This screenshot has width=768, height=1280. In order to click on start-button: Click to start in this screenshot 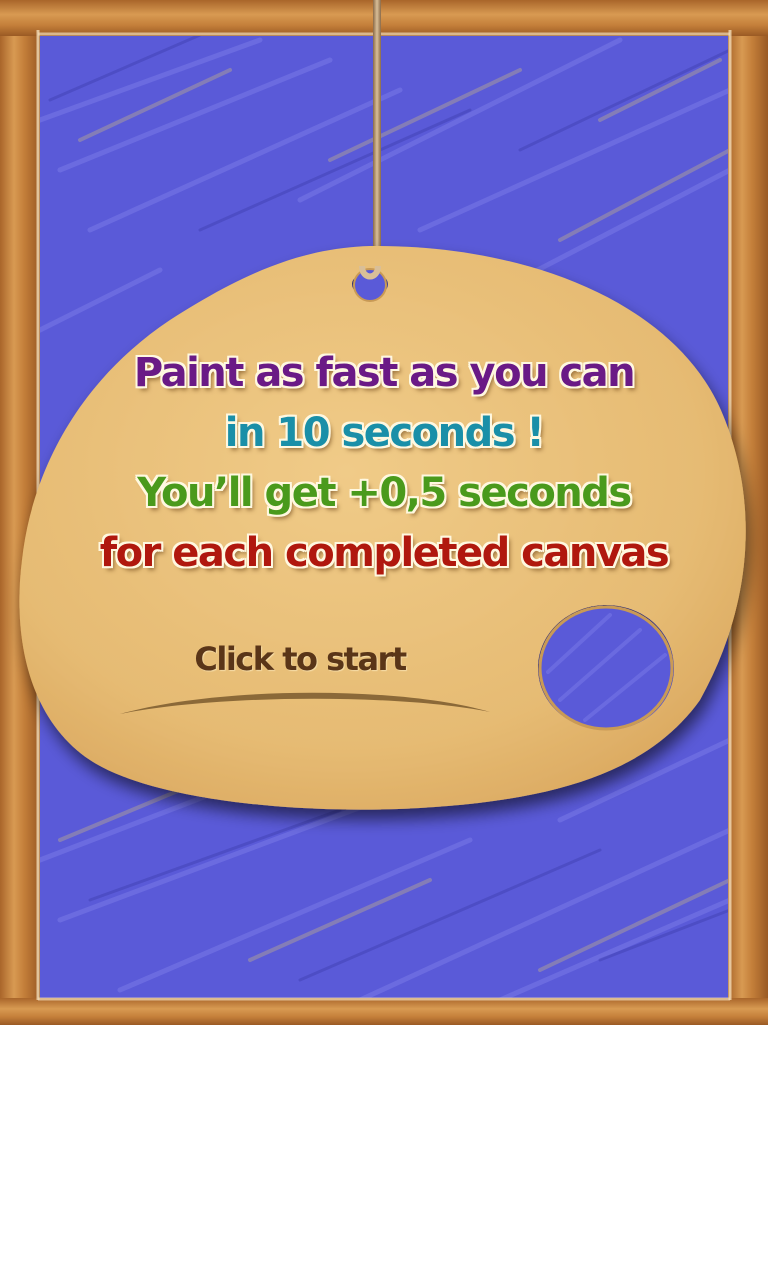, I will do `click(300, 662)`.